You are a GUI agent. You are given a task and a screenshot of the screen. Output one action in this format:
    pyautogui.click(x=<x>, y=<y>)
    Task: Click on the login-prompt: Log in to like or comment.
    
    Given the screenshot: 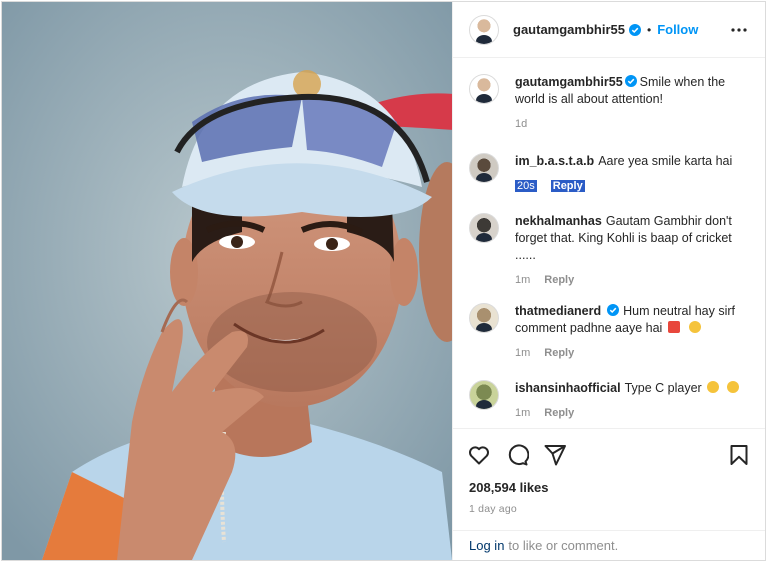 What is the action you would take?
    pyautogui.click(x=609, y=545)
    